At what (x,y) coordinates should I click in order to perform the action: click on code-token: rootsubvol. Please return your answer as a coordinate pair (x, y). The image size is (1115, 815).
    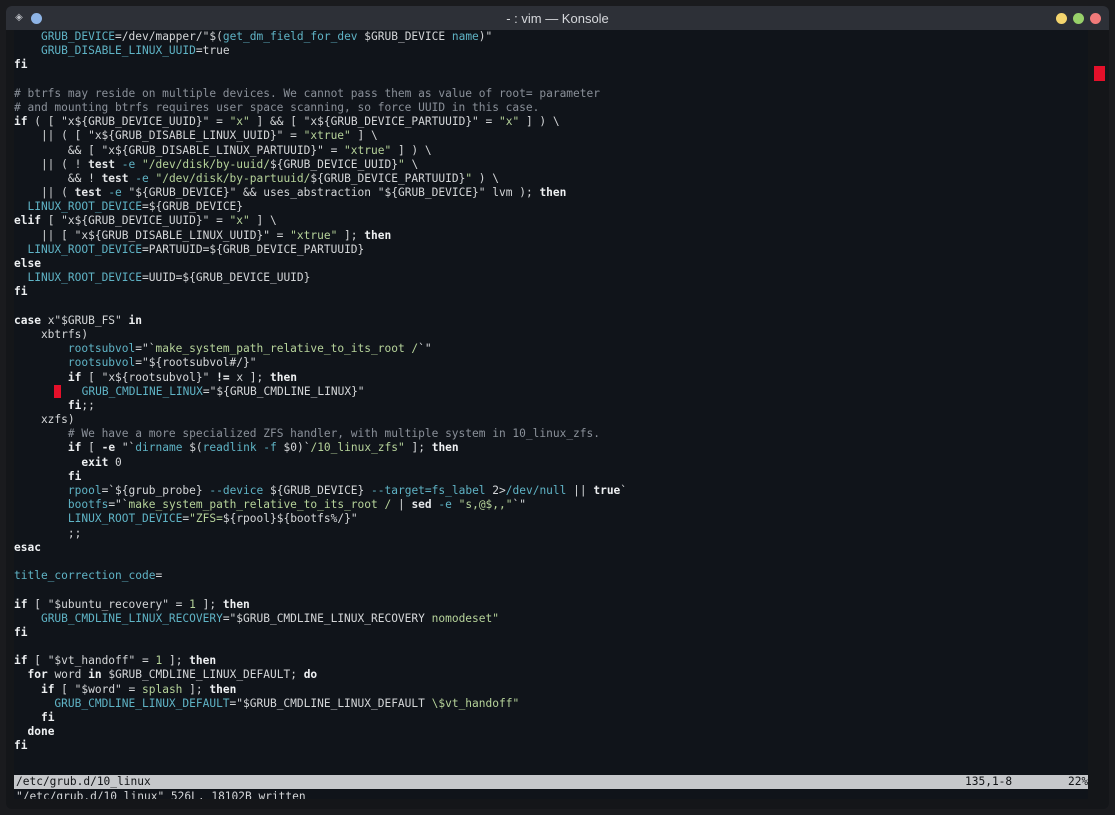
    Looking at the image, I should click on (101, 349).